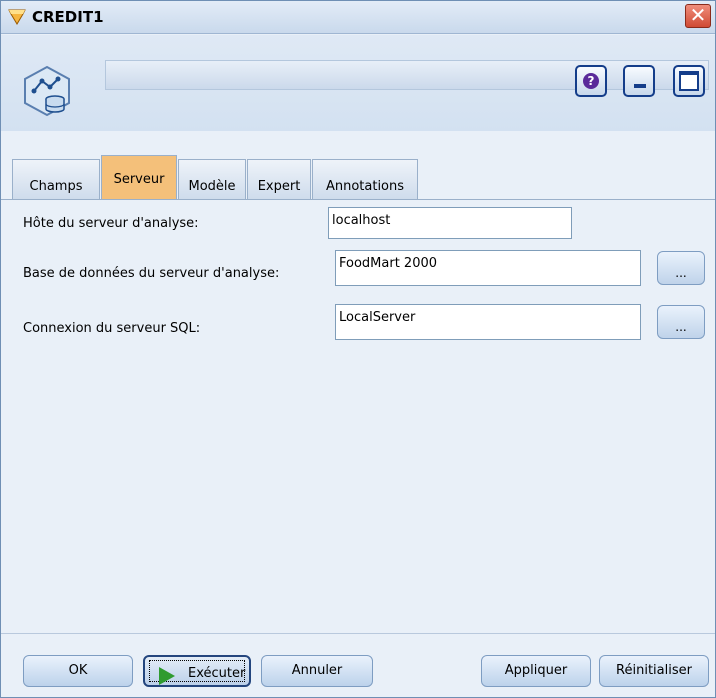  Describe the element at coordinates (358, 17) in the screenshot. I see `title-bar: CREDIT1 ✕` at that location.